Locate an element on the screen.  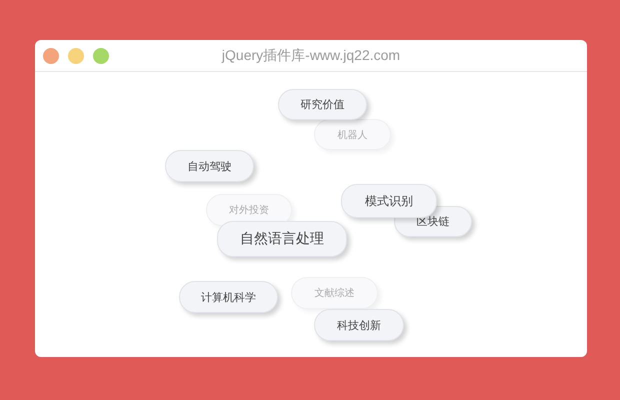
close-dot is located at coordinates (51, 56).